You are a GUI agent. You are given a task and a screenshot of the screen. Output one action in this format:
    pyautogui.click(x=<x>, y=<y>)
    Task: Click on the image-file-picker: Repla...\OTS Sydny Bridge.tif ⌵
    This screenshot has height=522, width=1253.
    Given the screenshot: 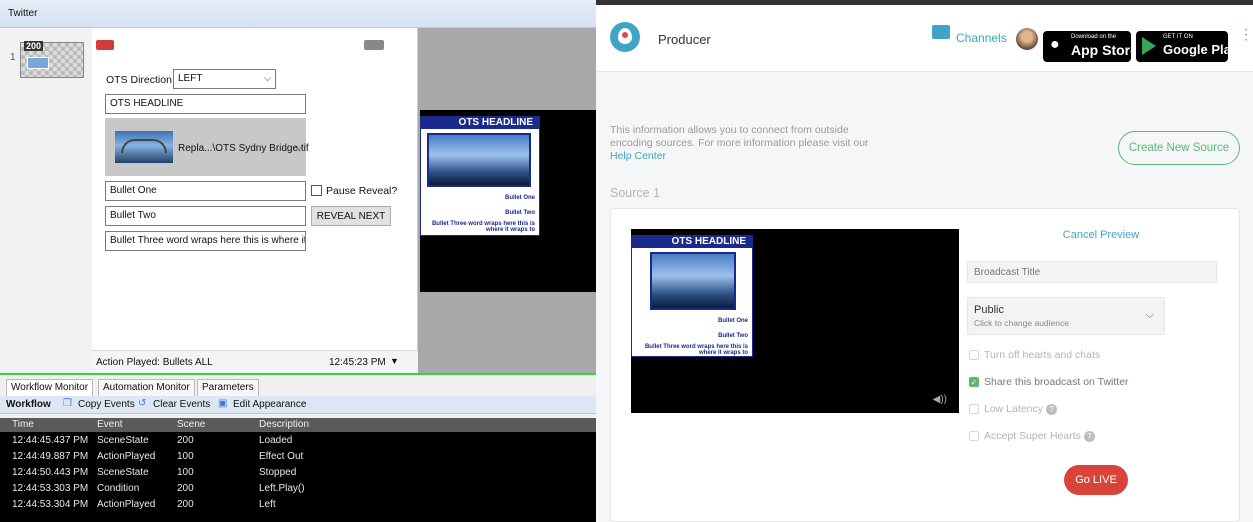 What is the action you would take?
    pyautogui.click(x=207, y=147)
    